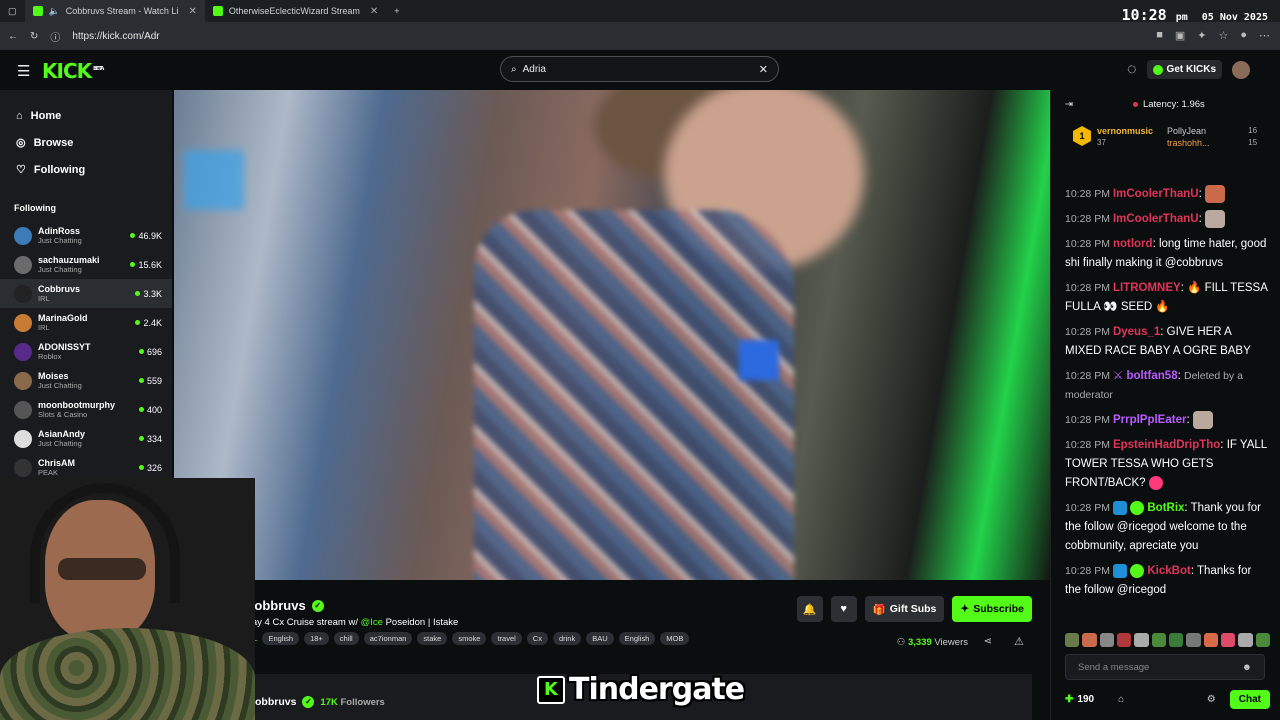 The image size is (1280, 720). What do you see at coordinates (1069, 104) in the screenshot?
I see `collapse-chat-icon: ⇥` at bounding box center [1069, 104].